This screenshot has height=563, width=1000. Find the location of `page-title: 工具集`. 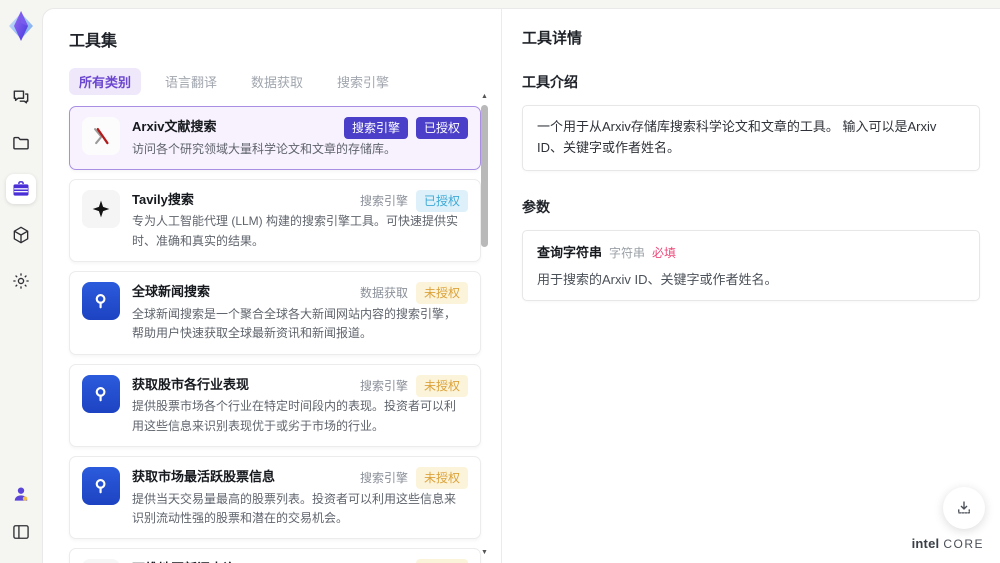

page-title: 工具集 is located at coordinates (93, 41).